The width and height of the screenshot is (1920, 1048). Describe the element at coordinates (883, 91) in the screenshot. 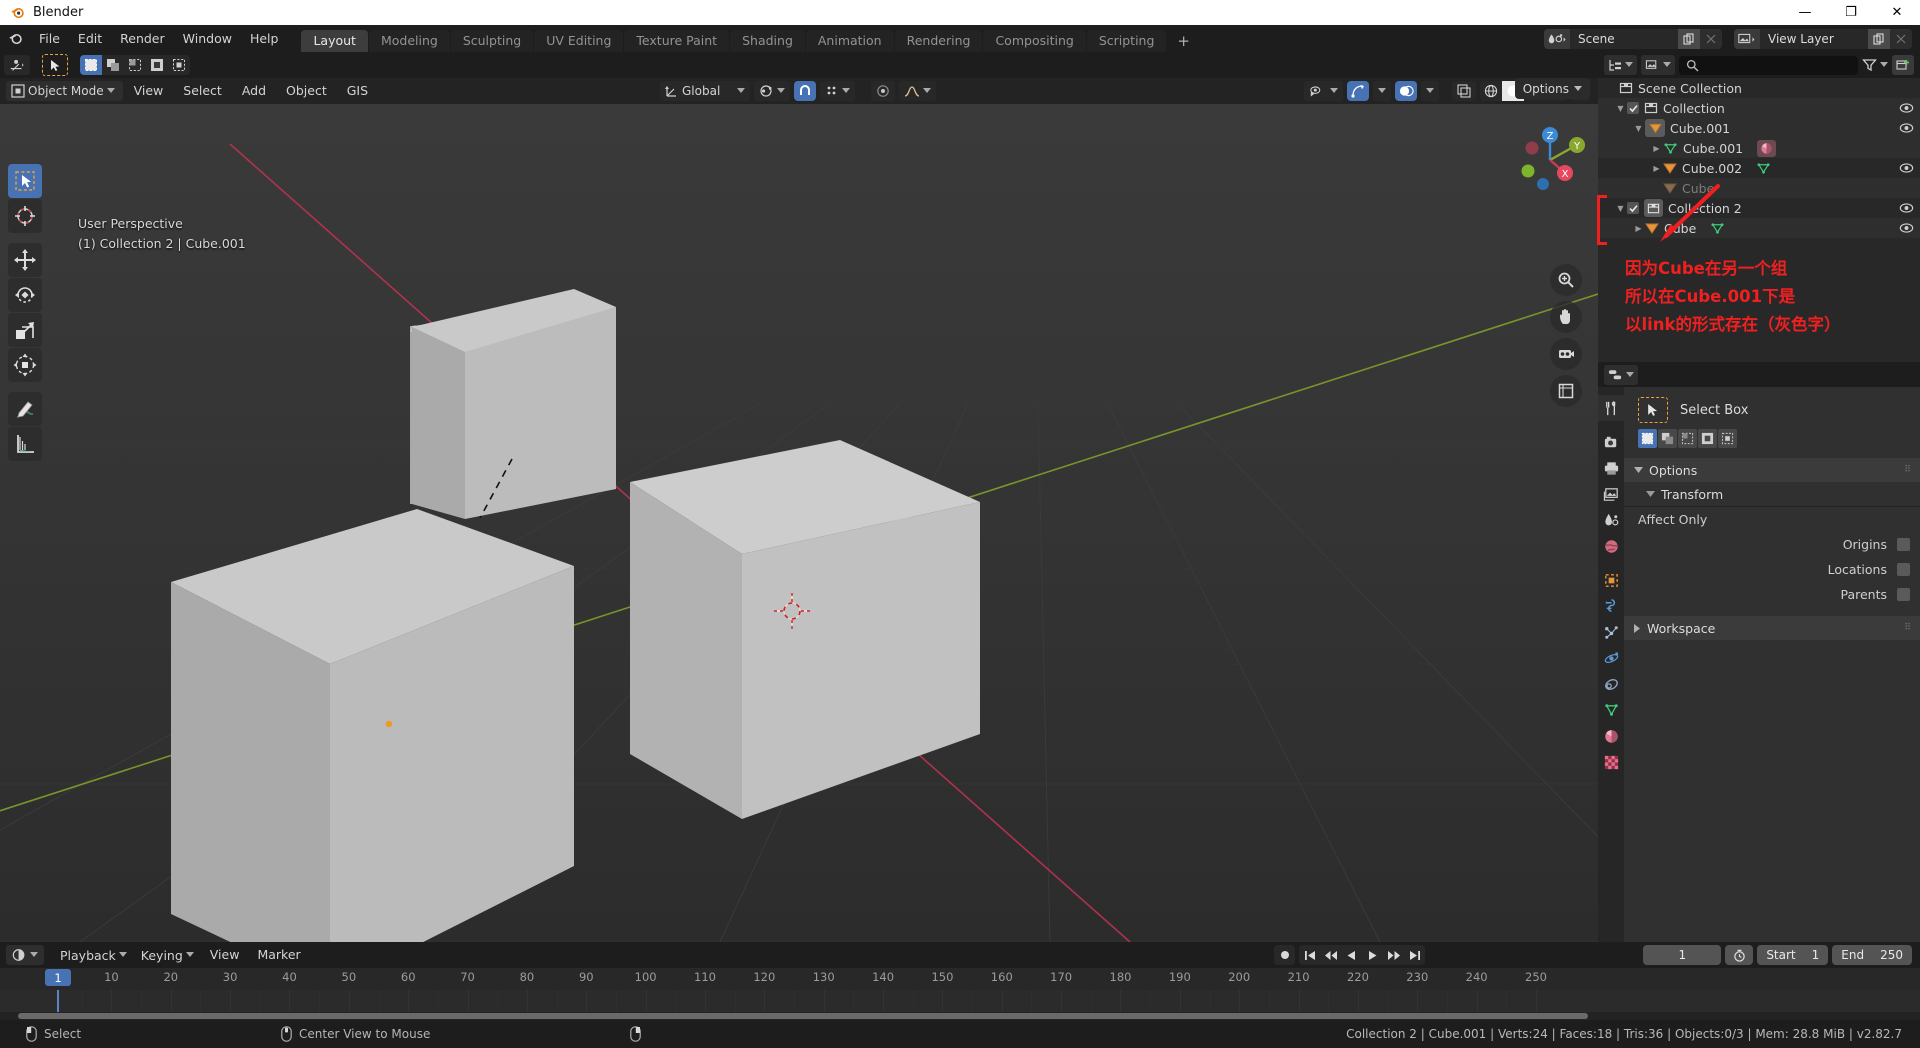

I see `proportional-edit-toggle` at that location.